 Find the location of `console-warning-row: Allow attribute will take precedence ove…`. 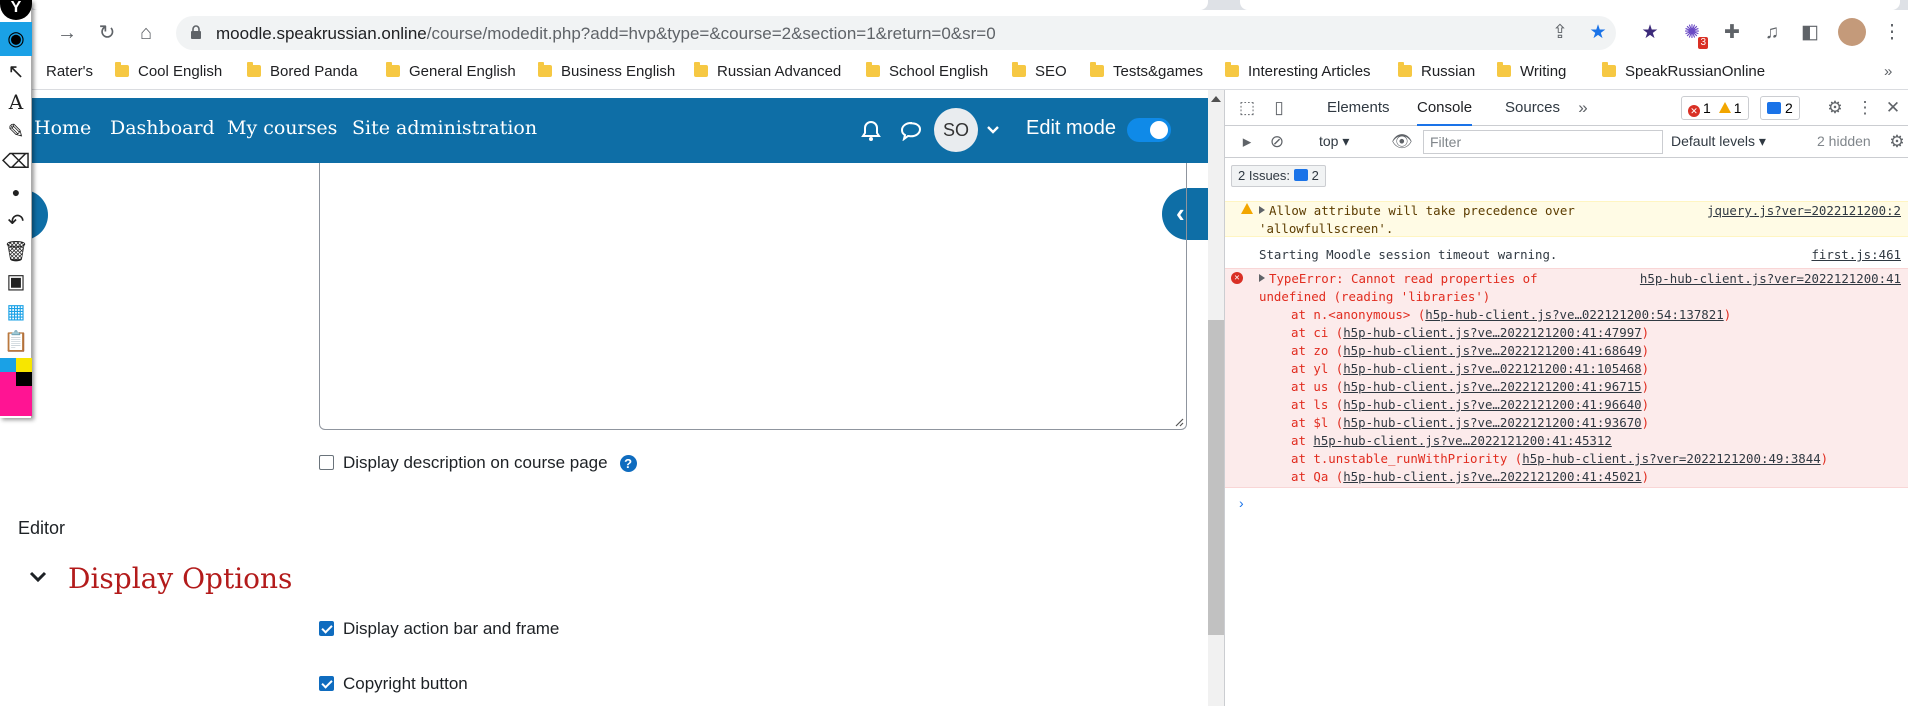

console-warning-row: Allow attribute will take precedence ove… is located at coordinates (1566, 219).